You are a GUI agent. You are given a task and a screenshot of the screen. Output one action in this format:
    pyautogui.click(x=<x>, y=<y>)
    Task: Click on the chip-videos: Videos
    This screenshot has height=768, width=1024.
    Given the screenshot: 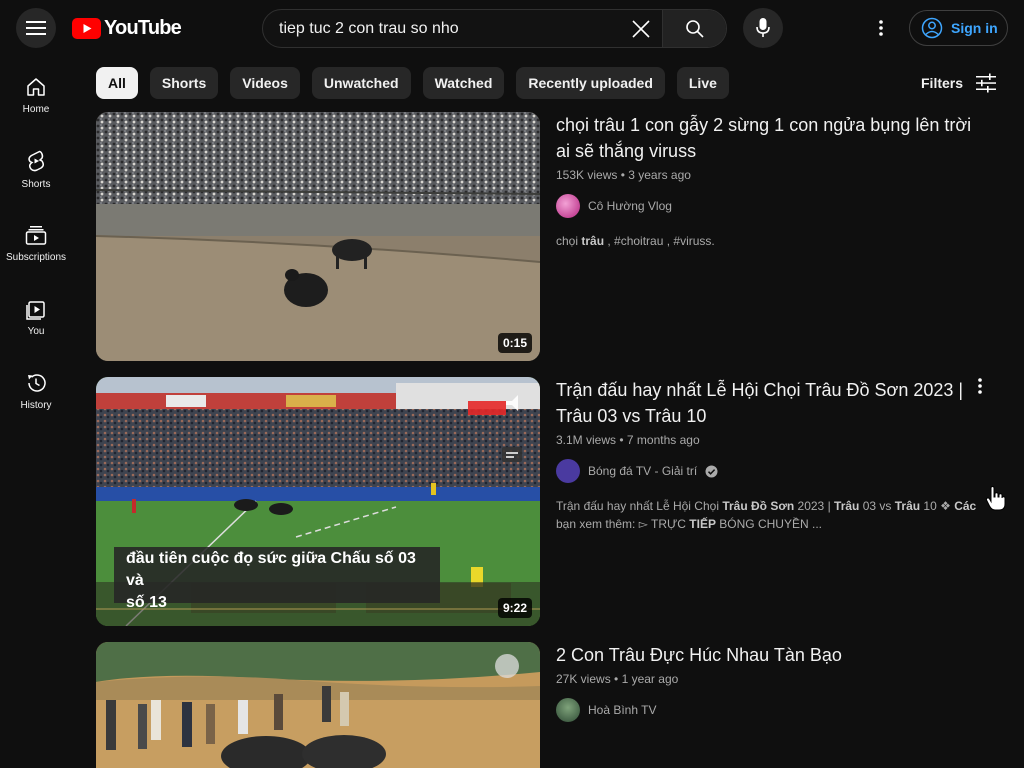 What is the action you would take?
    pyautogui.click(x=265, y=83)
    